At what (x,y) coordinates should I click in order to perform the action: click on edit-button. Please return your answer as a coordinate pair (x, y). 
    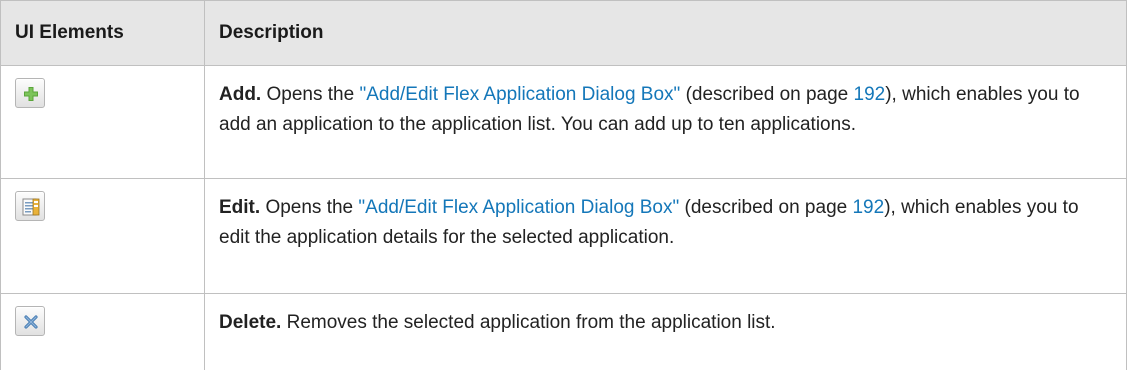
    Looking at the image, I should click on (30, 206).